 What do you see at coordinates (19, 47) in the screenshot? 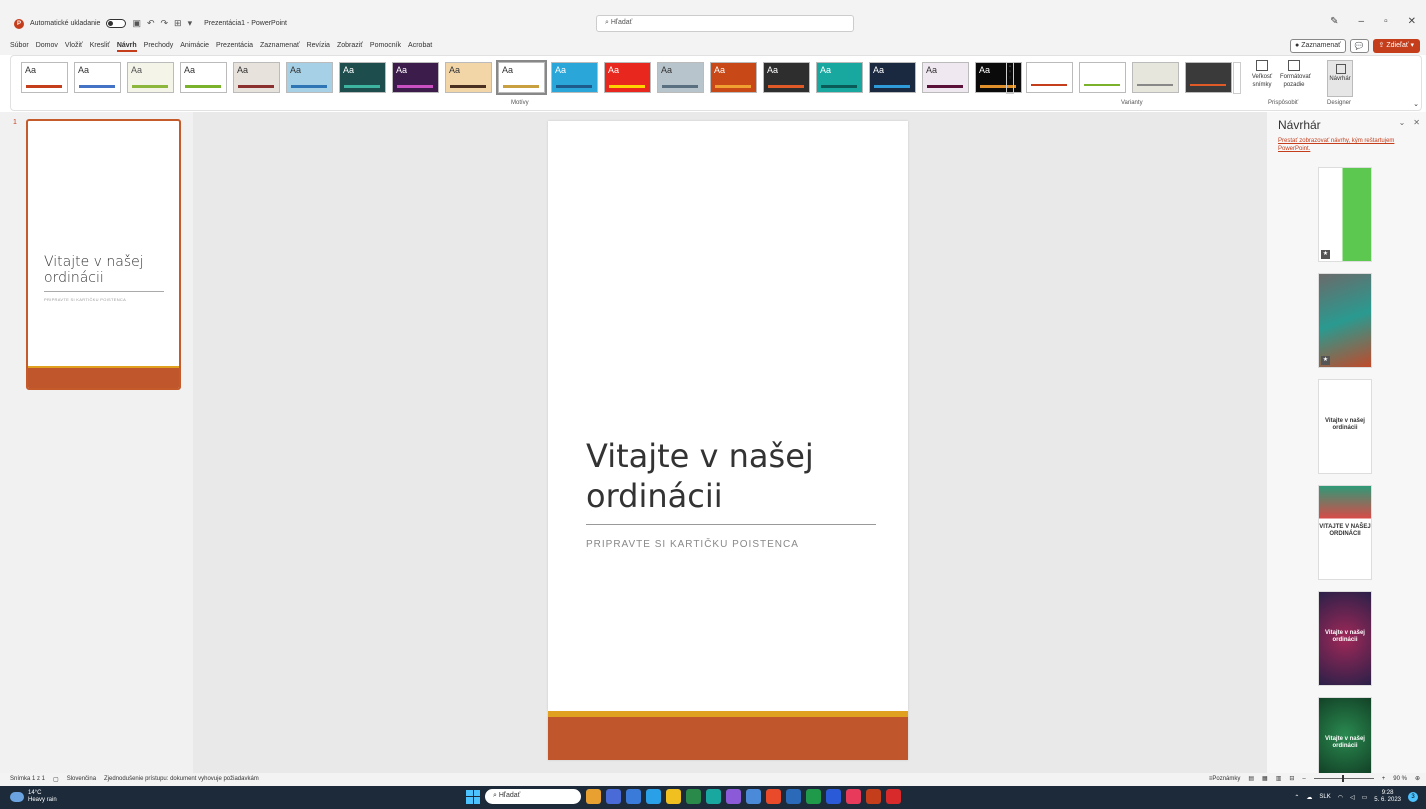
I see `tab-0: Súbor` at bounding box center [19, 47].